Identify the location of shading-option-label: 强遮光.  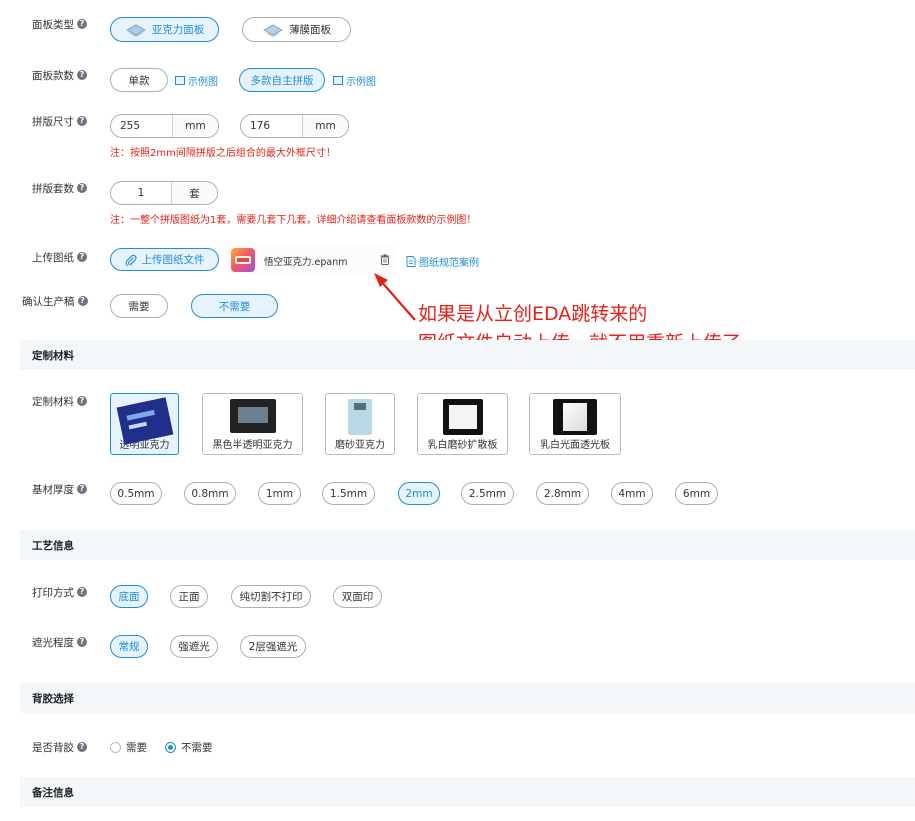
(194, 647).